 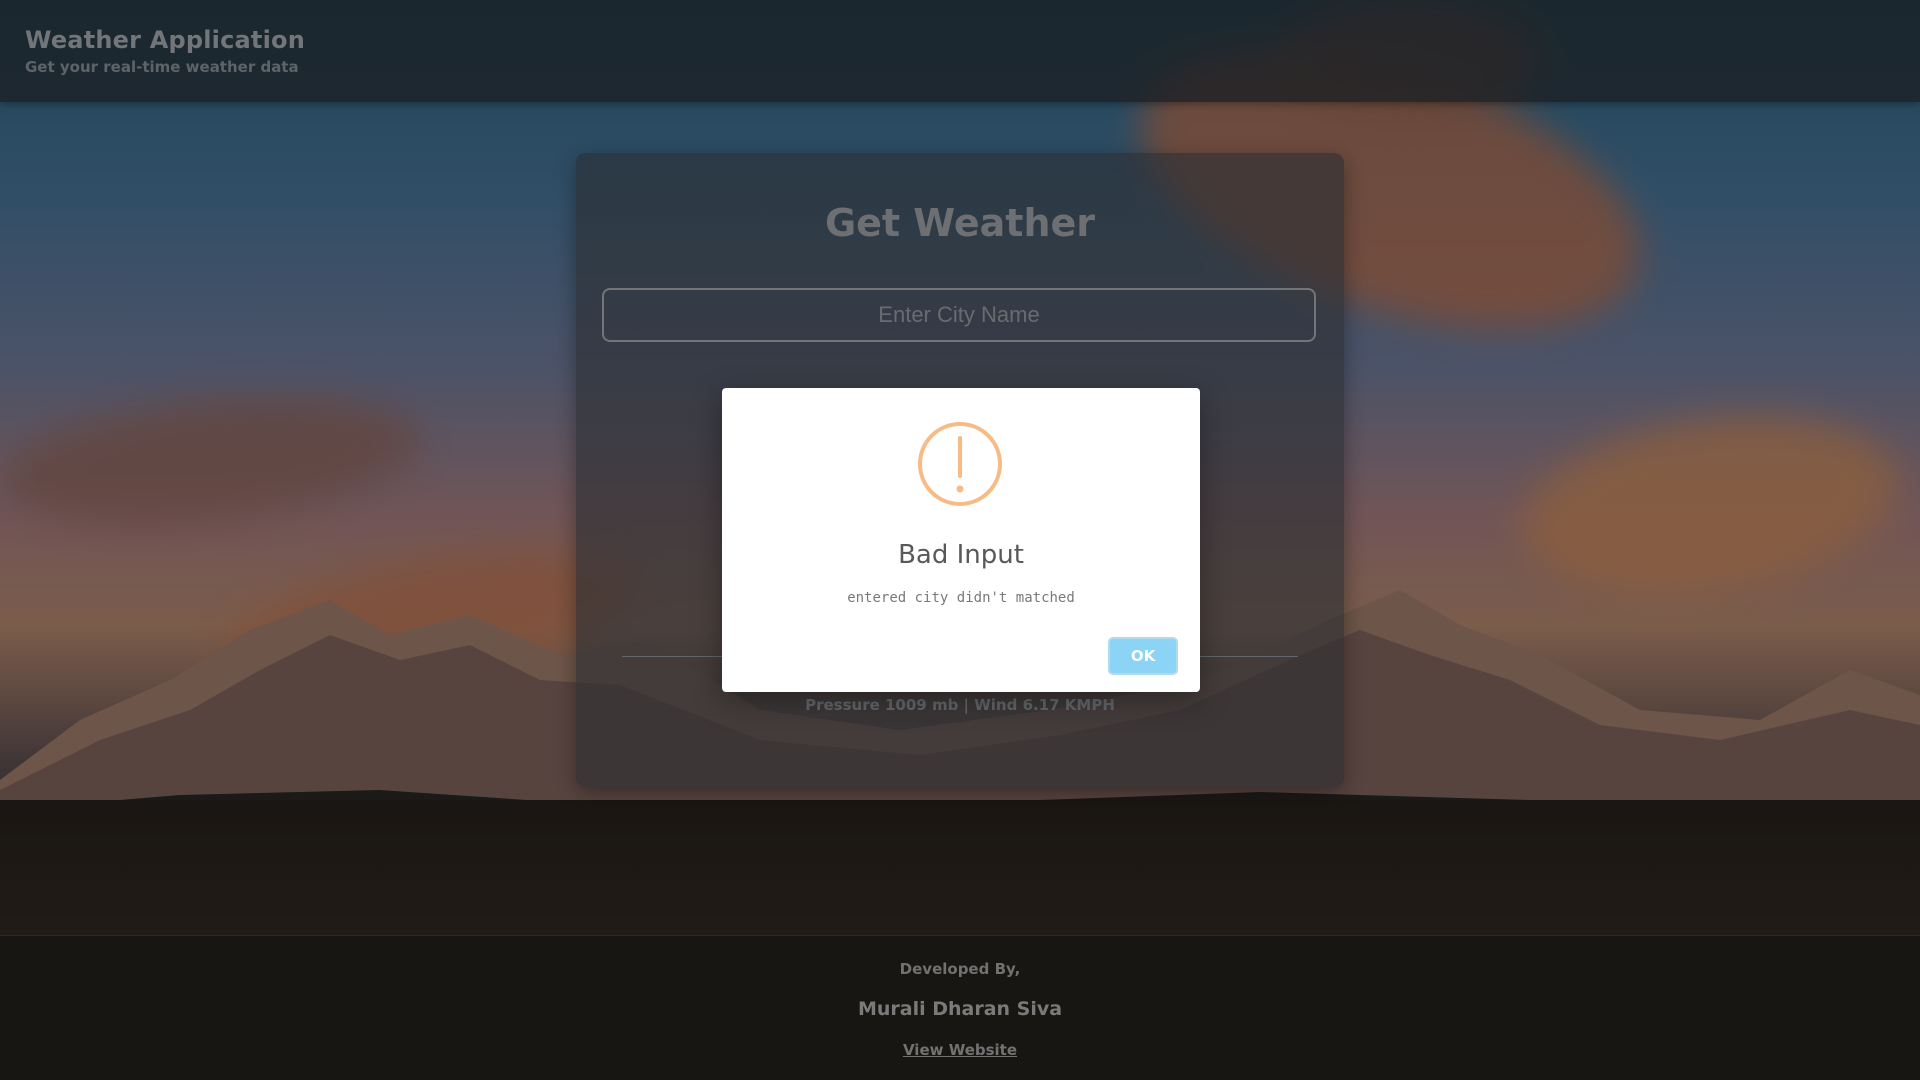 What do you see at coordinates (961, 598) in the screenshot?
I see `modal-message: entered city didn't matched` at bounding box center [961, 598].